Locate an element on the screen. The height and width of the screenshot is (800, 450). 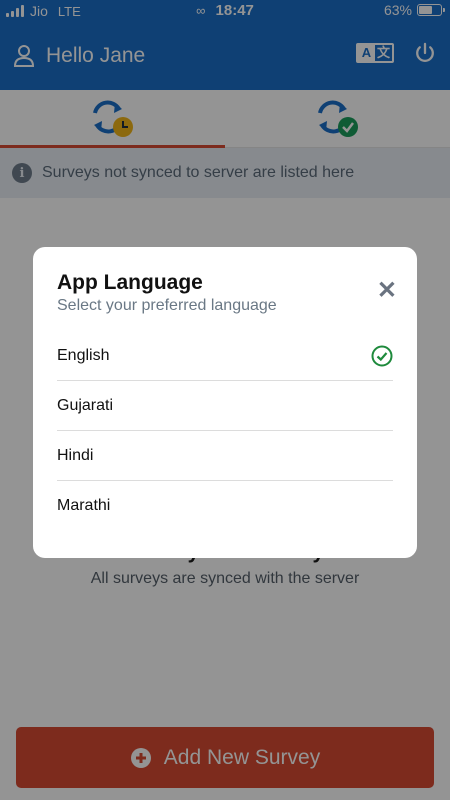
language-option-label: Hindi is located at coordinates (75, 455).